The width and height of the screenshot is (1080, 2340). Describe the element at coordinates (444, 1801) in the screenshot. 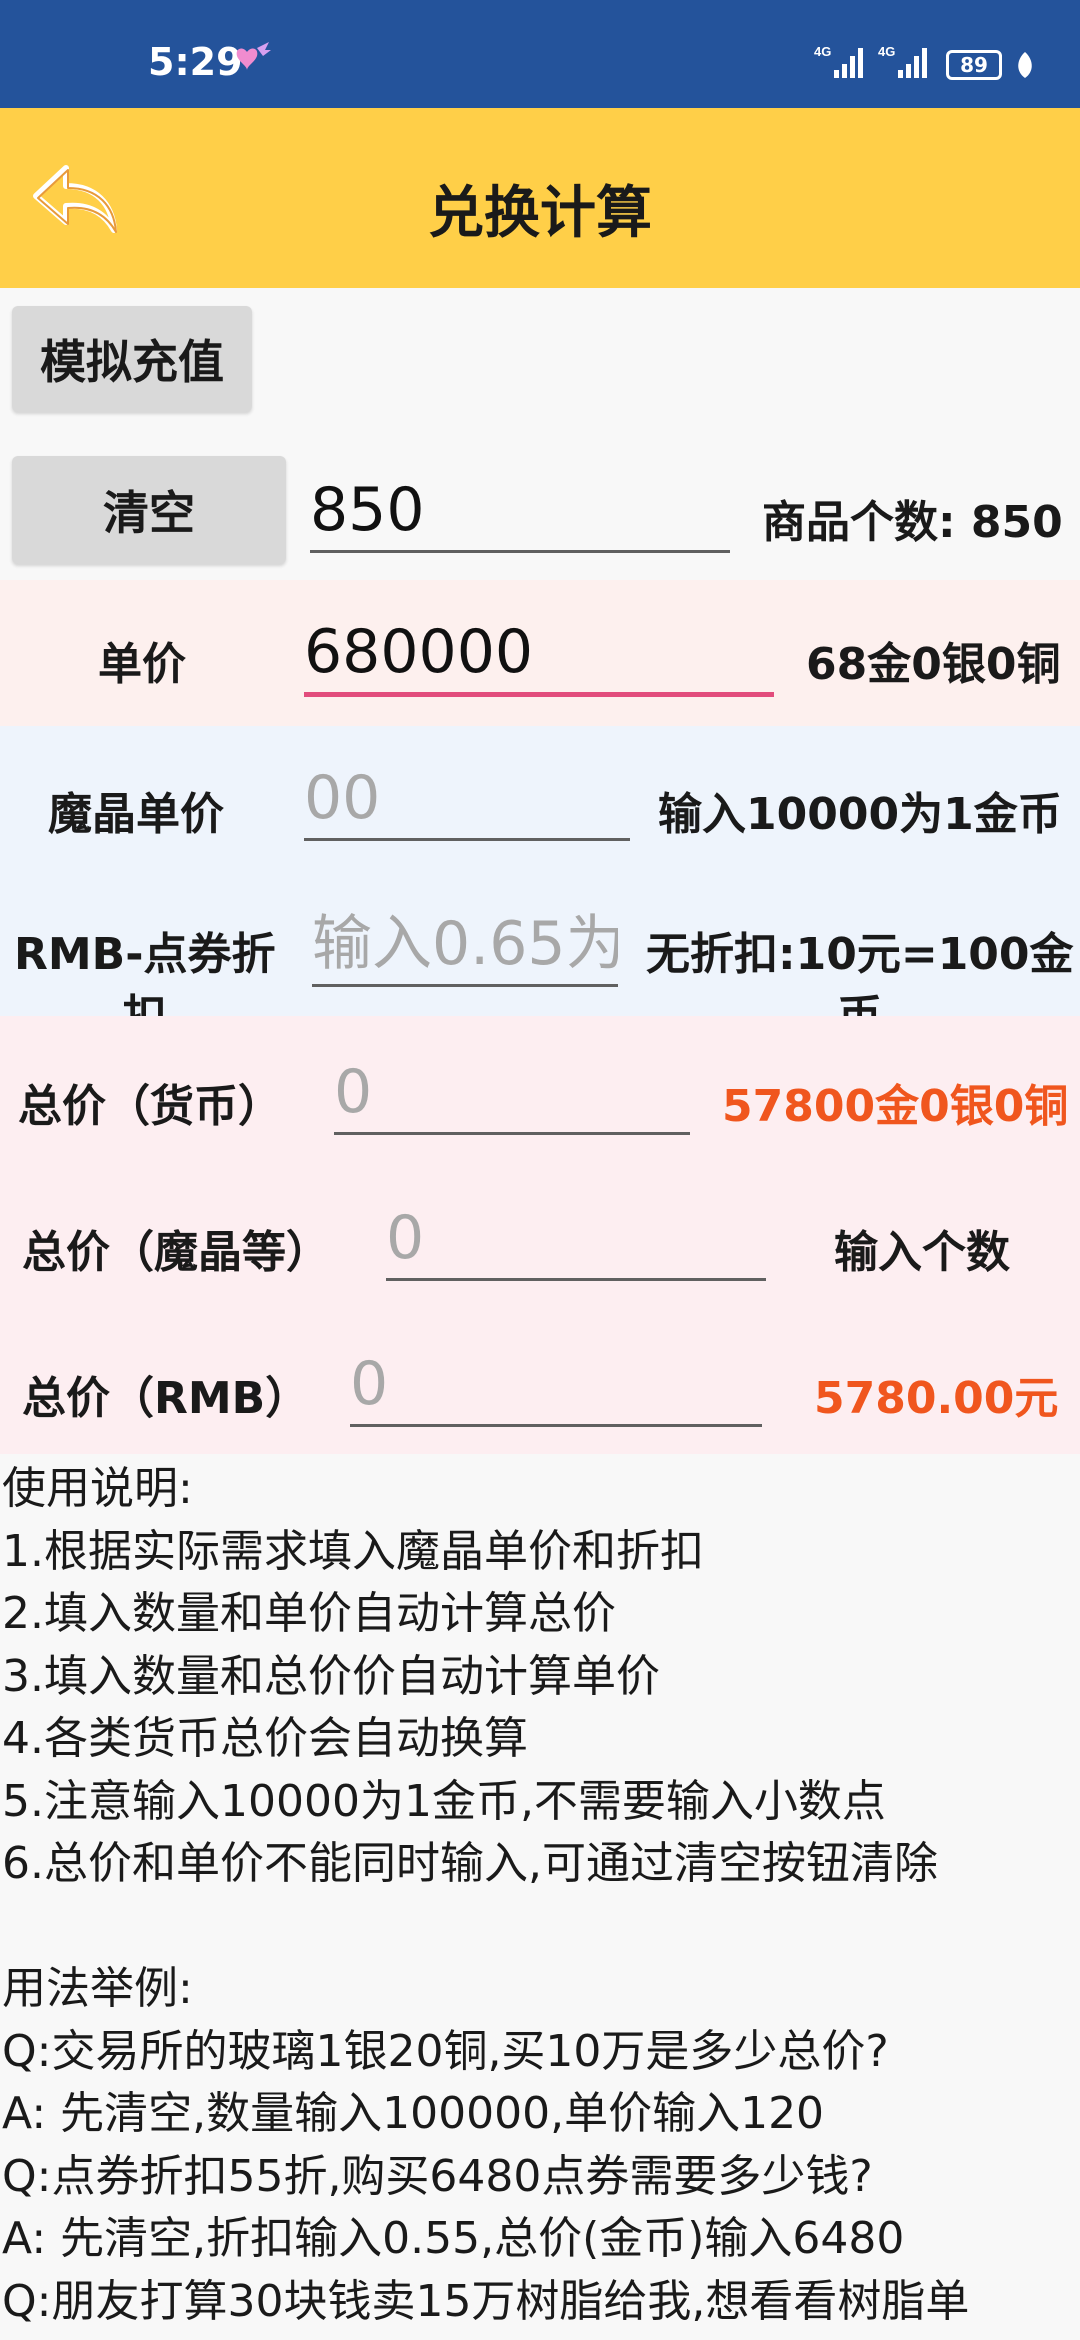

I see `instruction-line: 5.注意输入10000为1金币,不需要输入小数点` at that location.